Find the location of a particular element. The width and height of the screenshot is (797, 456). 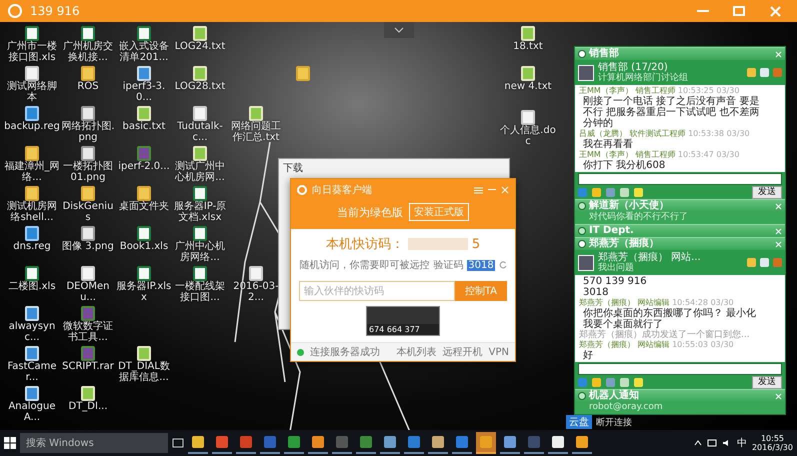

logo-icon is located at coordinates (302, 190).